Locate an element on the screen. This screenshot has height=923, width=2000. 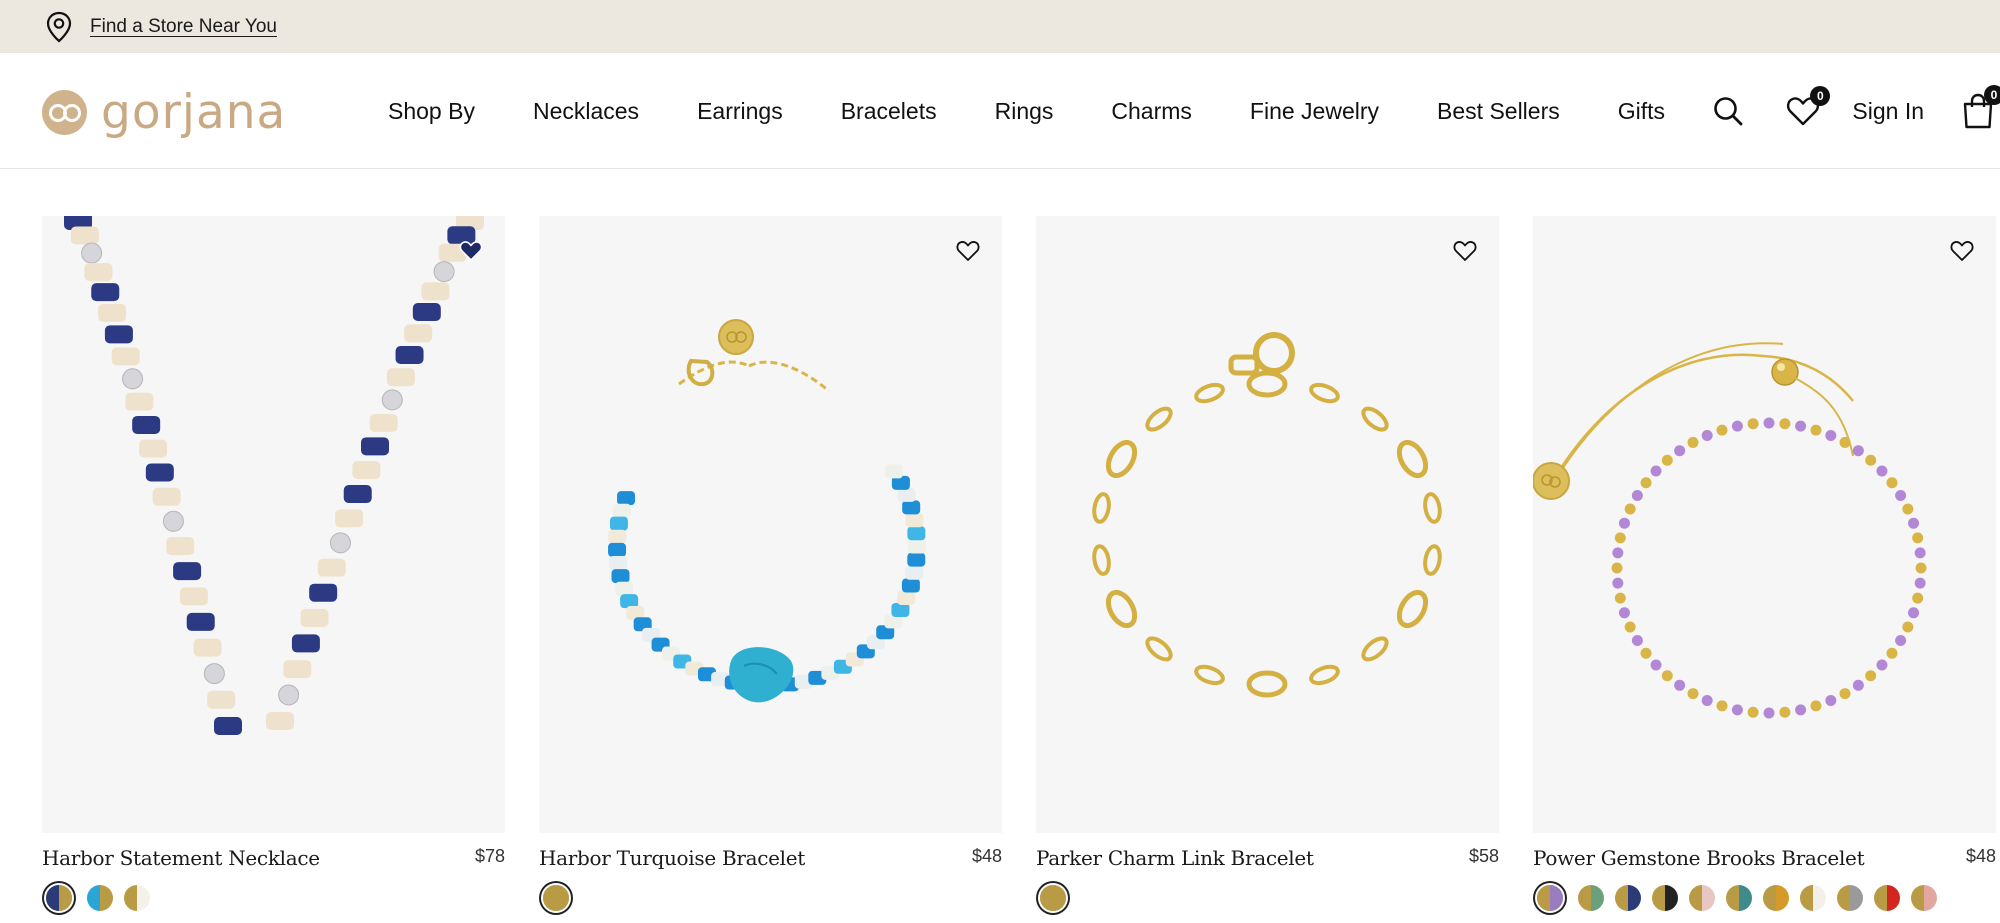
turquoise-bracelet-image is located at coordinates (767, 511).